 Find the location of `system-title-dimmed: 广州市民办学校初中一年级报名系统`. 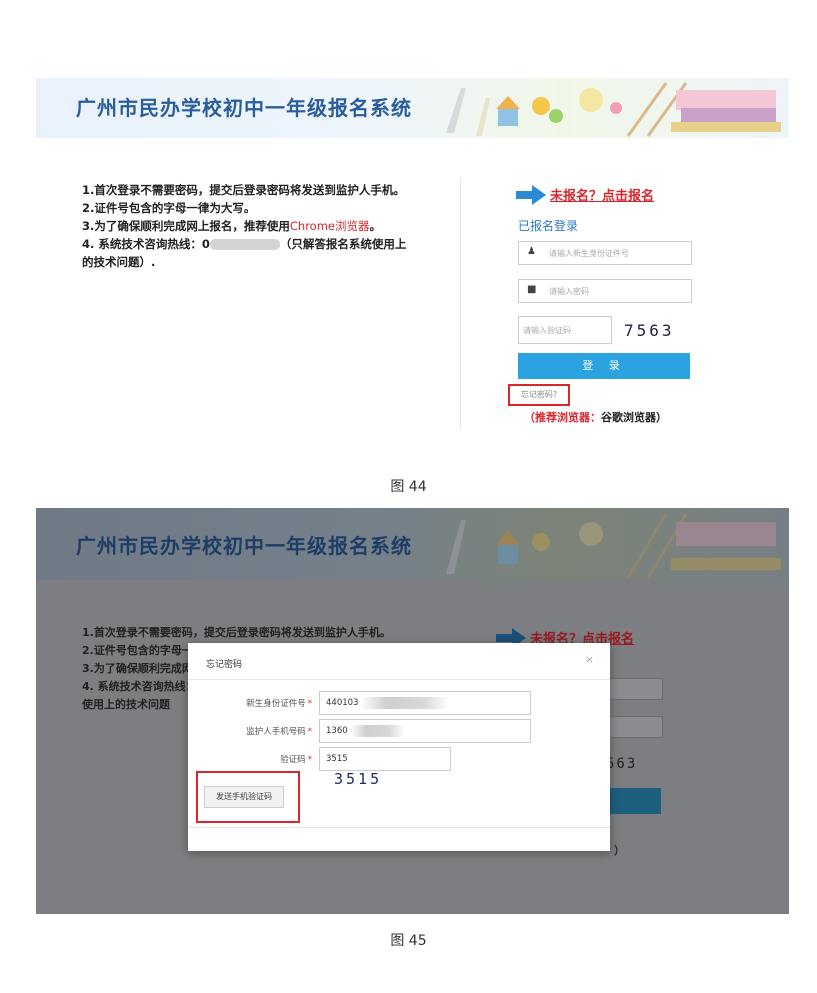

system-title-dimmed: 广州市民办学校初中一年级报名系统 is located at coordinates (244, 546).